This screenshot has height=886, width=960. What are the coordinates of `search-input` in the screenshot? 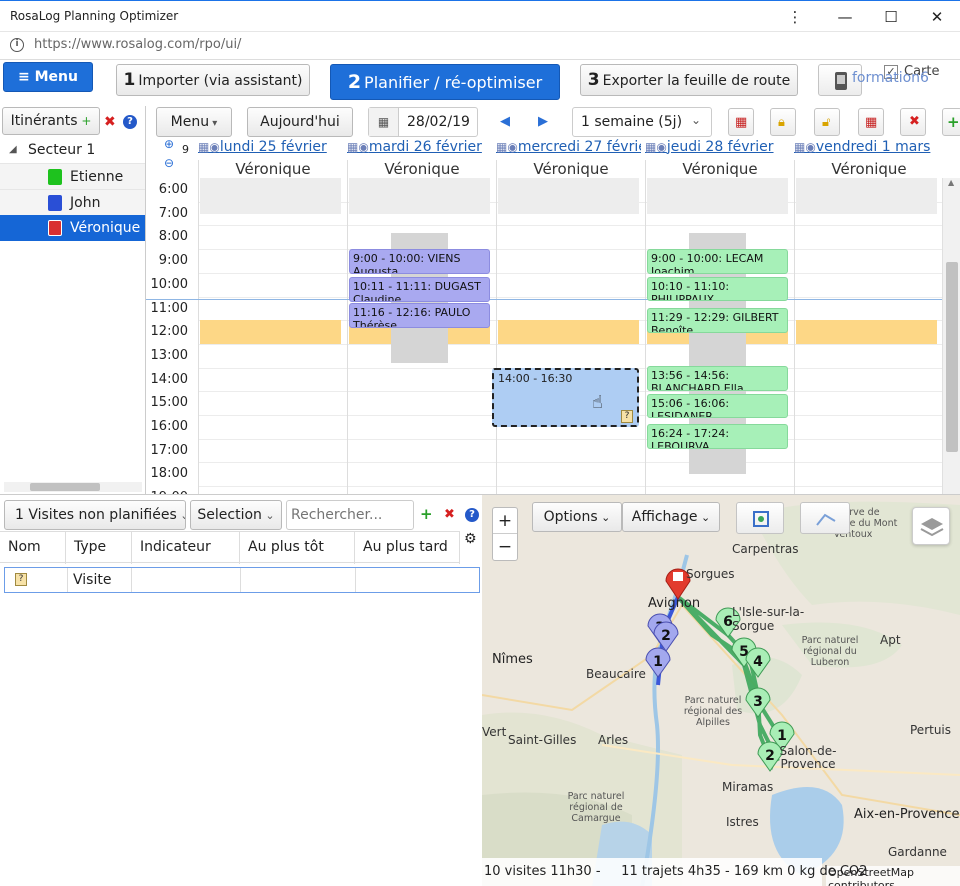 It's located at (350, 515).